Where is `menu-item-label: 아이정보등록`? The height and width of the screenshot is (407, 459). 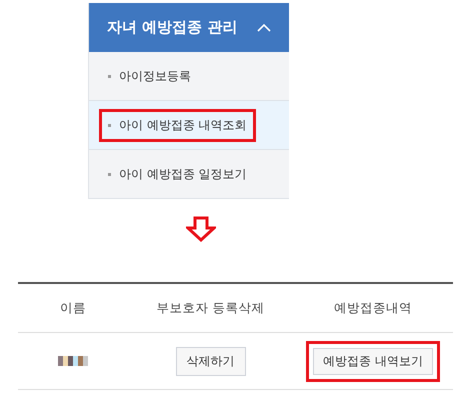
menu-item-label: 아이정보등록 is located at coordinates (149, 76).